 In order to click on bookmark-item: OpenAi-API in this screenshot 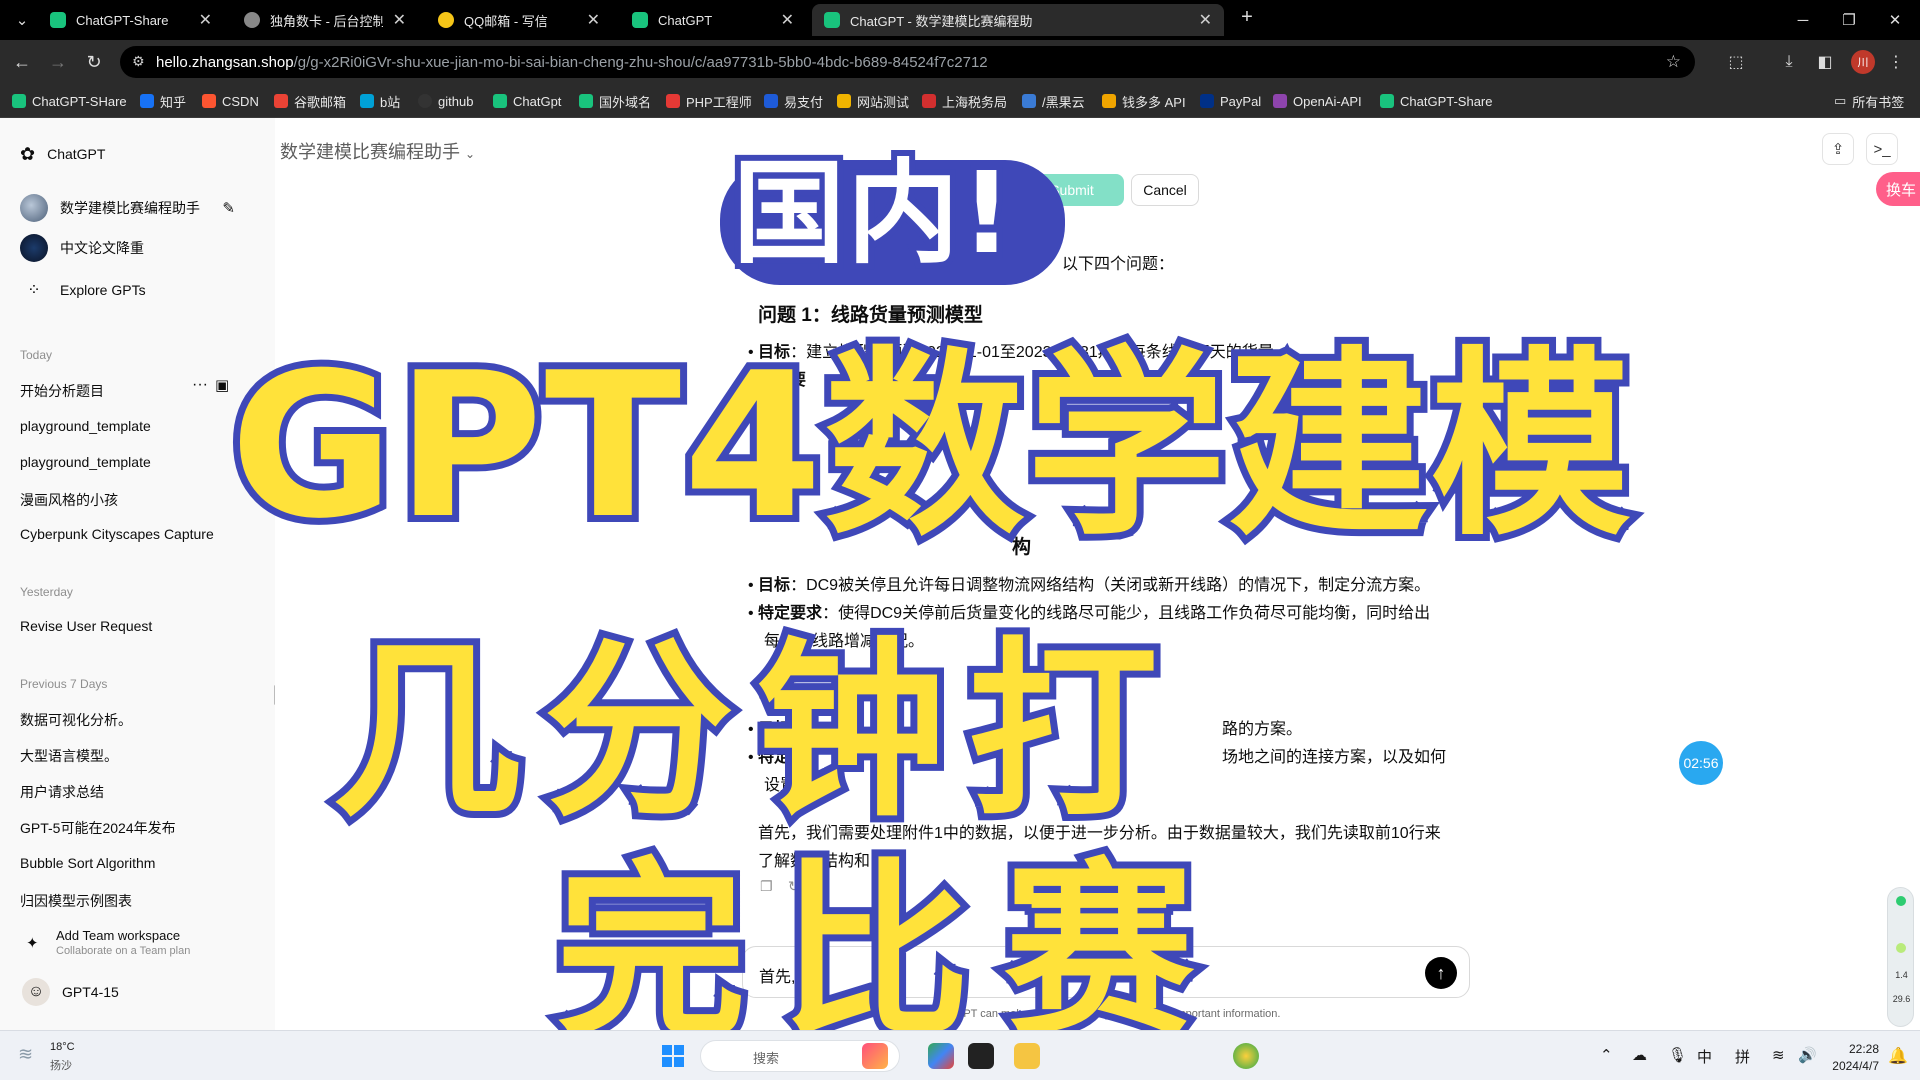, I will do `click(1317, 101)`.